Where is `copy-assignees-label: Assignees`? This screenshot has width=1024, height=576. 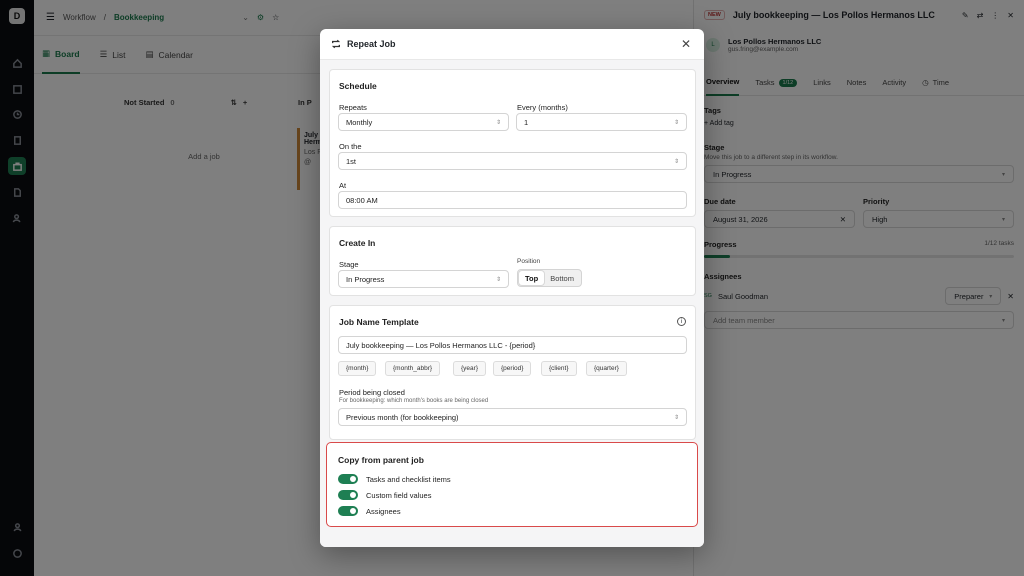 copy-assignees-label: Assignees is located at coordinates (383, 511).